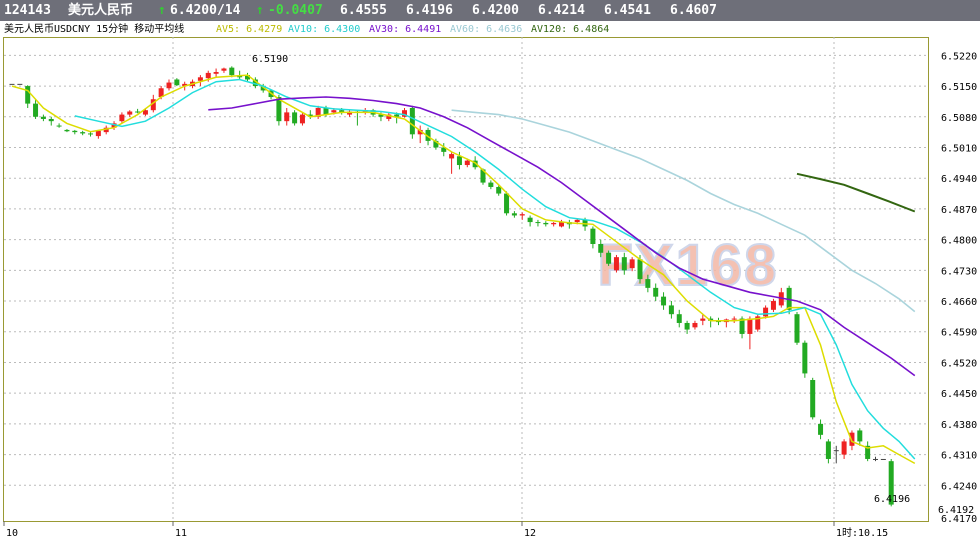 This screenshot has width=980, height=539. What do you see at coordinates (295, 10) in the screenshot?
I see `price-change: -0.0407` at bounding box center [295, 10].